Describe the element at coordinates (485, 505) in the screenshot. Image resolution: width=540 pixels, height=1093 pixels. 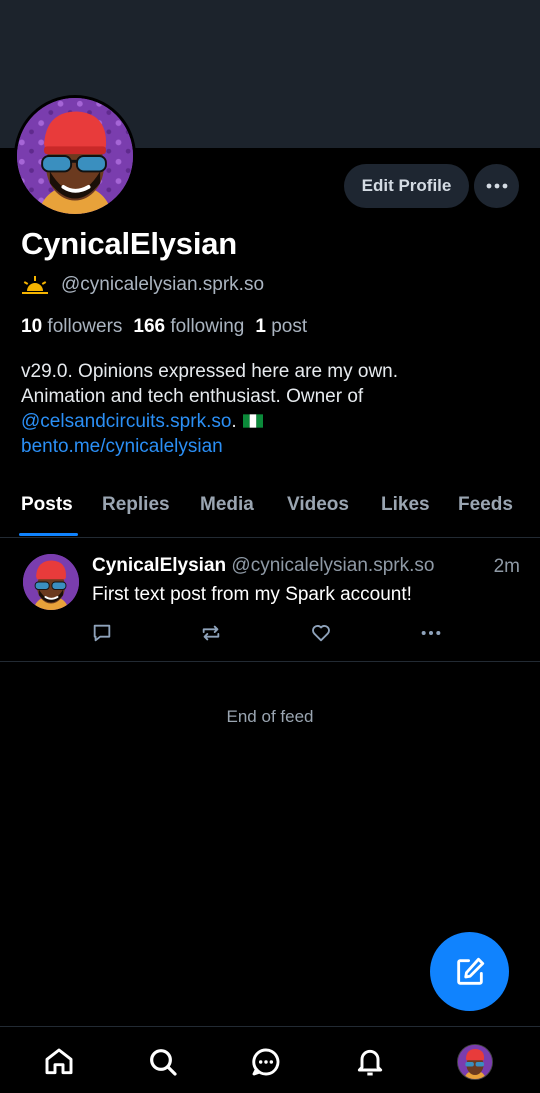
I see `tab-feeds: Feeds` at that location.